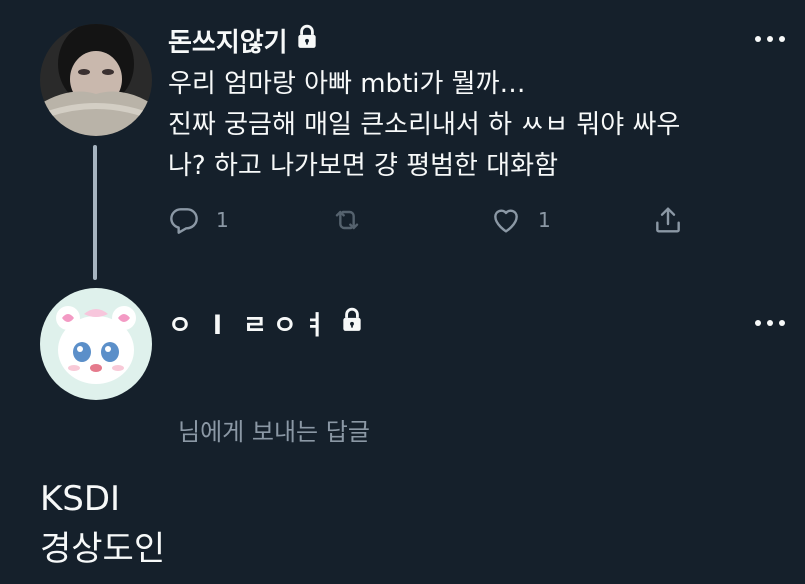  What do you see at coordinates (103, 549) in the screenshot?
I see `reply-text-line: 경상도인` at bounding box center [103, 549].